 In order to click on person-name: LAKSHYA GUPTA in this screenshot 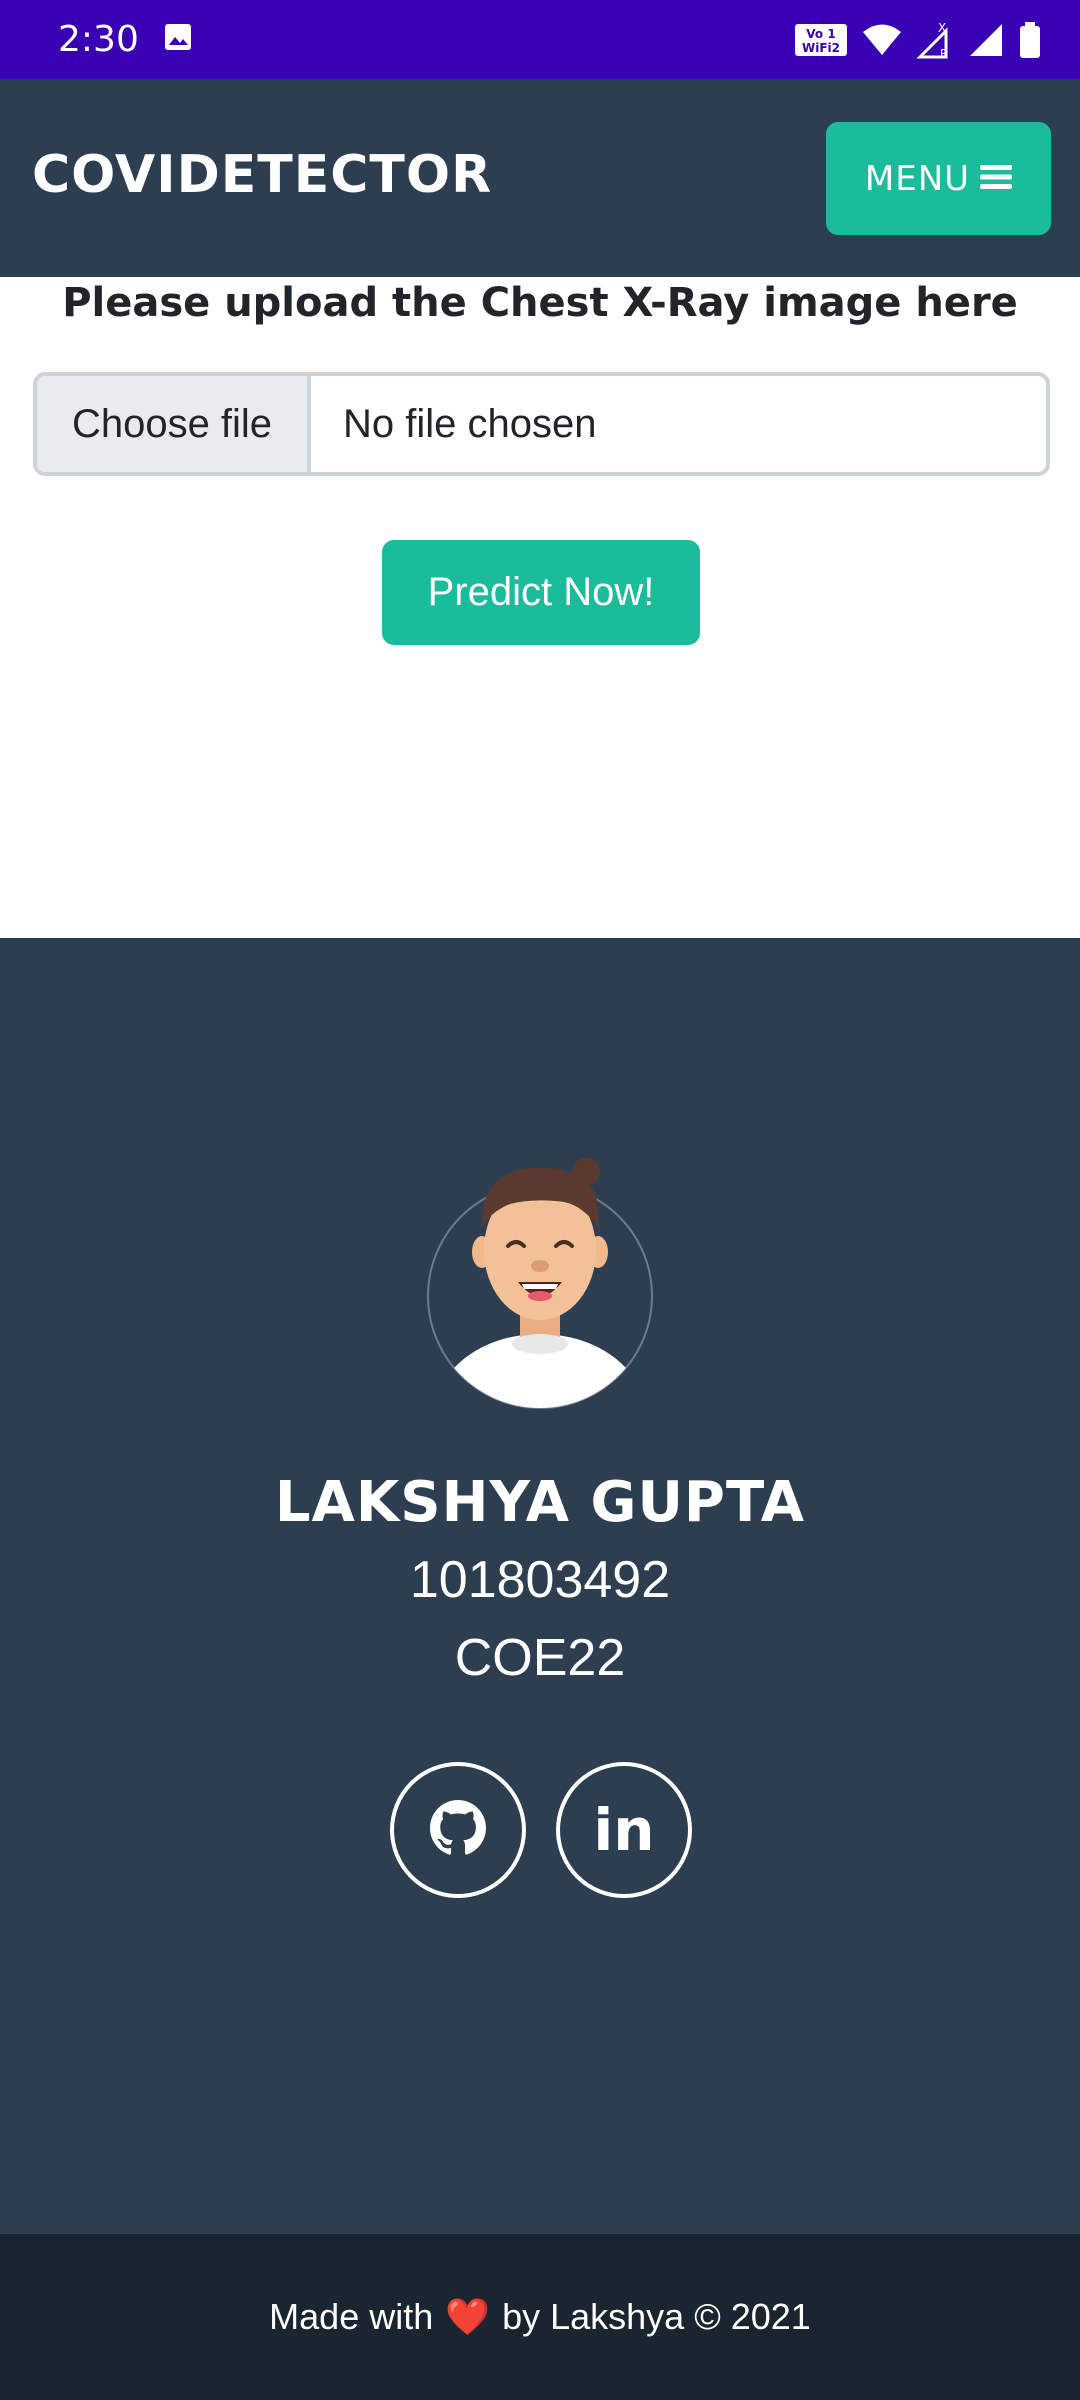, I will do `click(540, 1502)`.